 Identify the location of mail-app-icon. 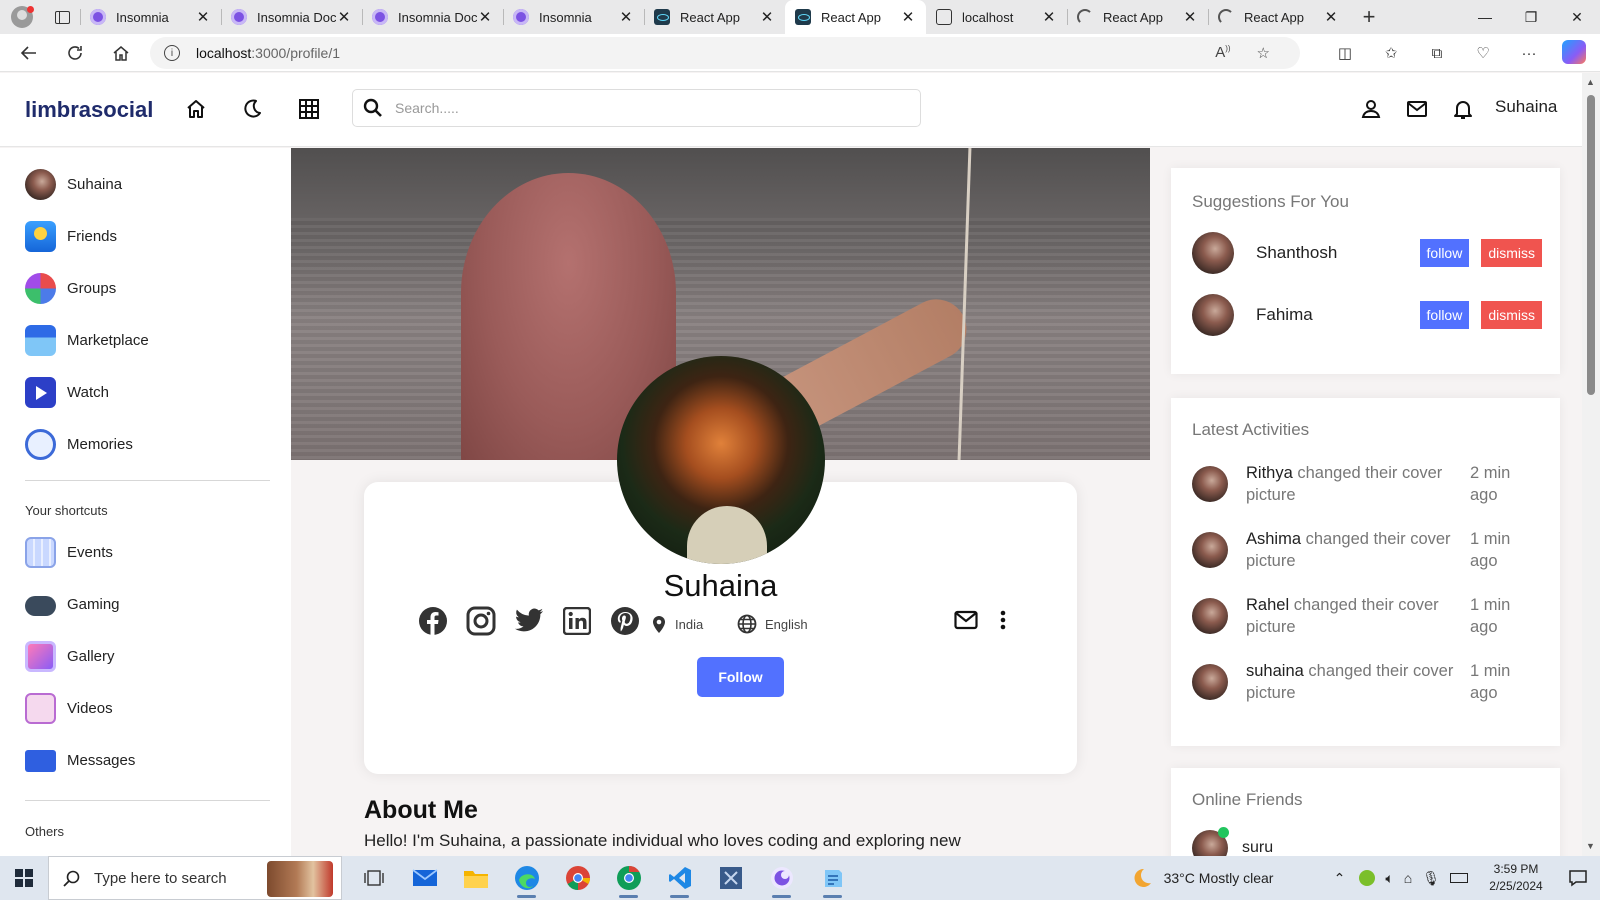
(424, 878).